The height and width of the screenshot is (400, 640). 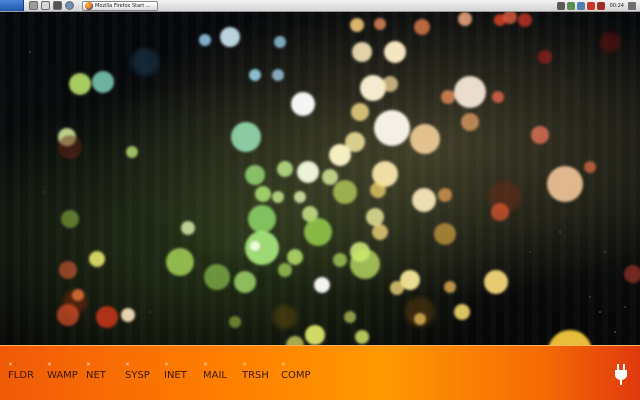 I want to click on dock-item-label: TRSH, so click(x=255, y=375).